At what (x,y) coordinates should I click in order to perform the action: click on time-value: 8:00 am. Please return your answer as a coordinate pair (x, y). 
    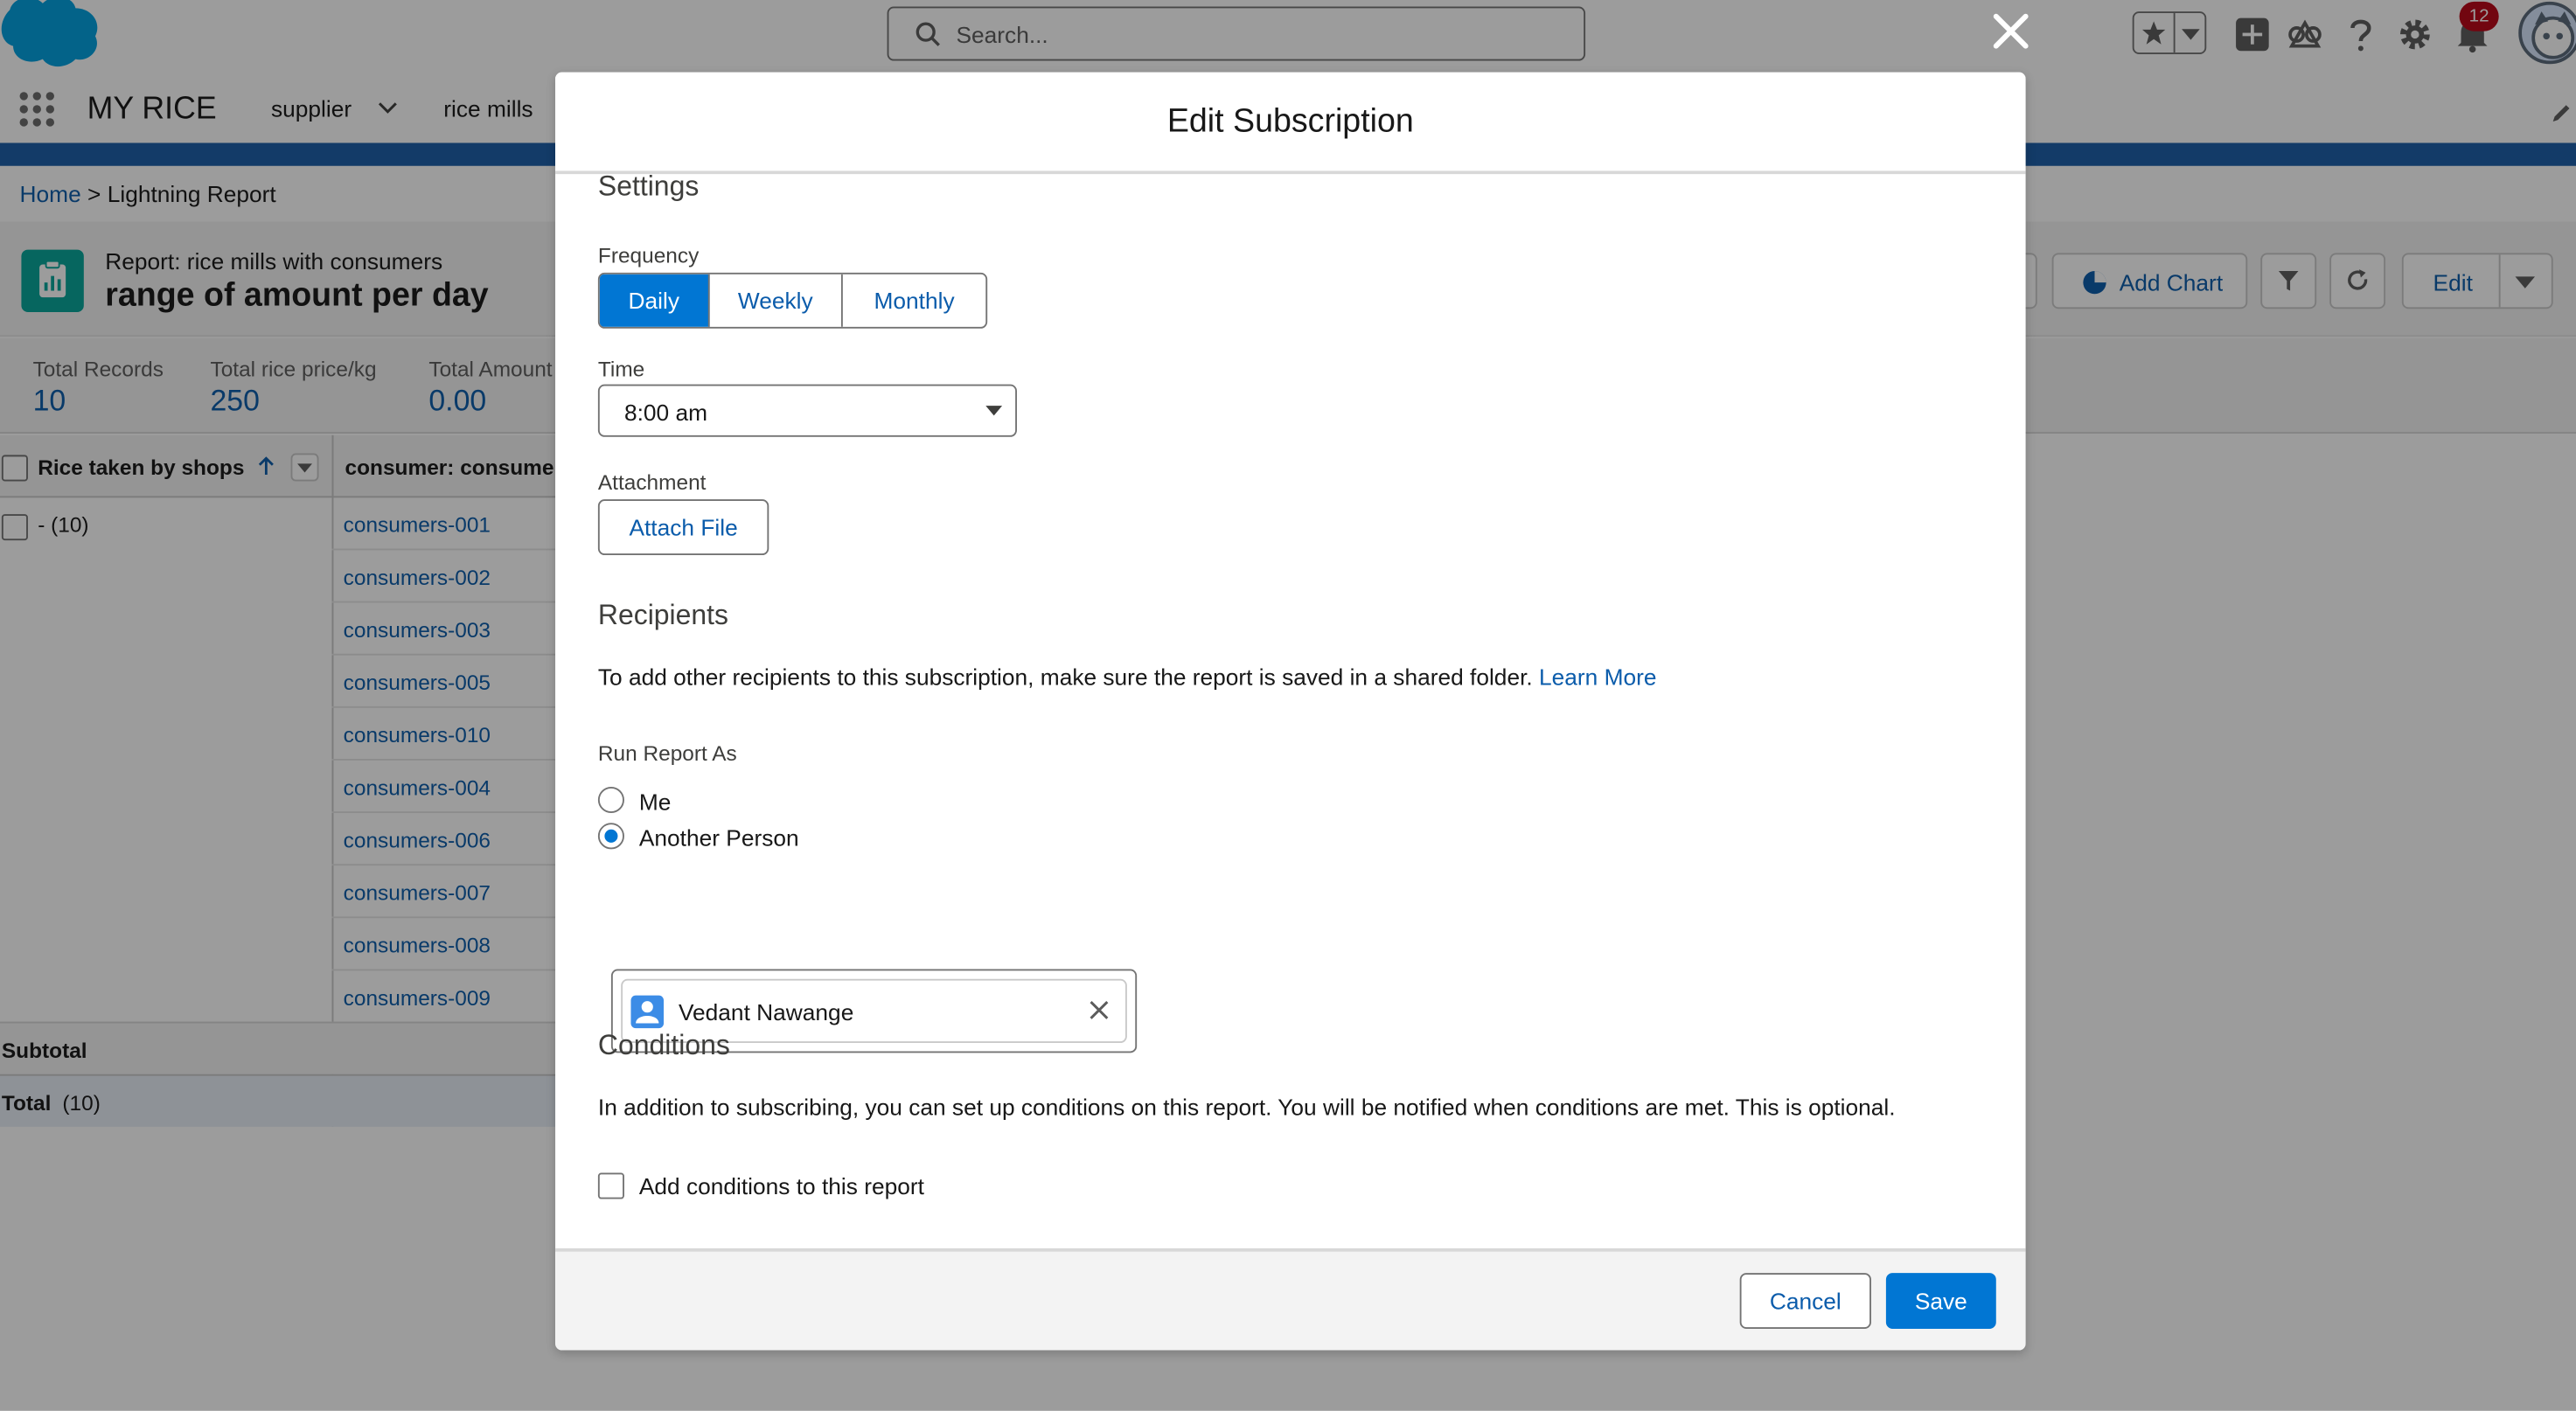
    Looking at the image, I should click on (665, 412).